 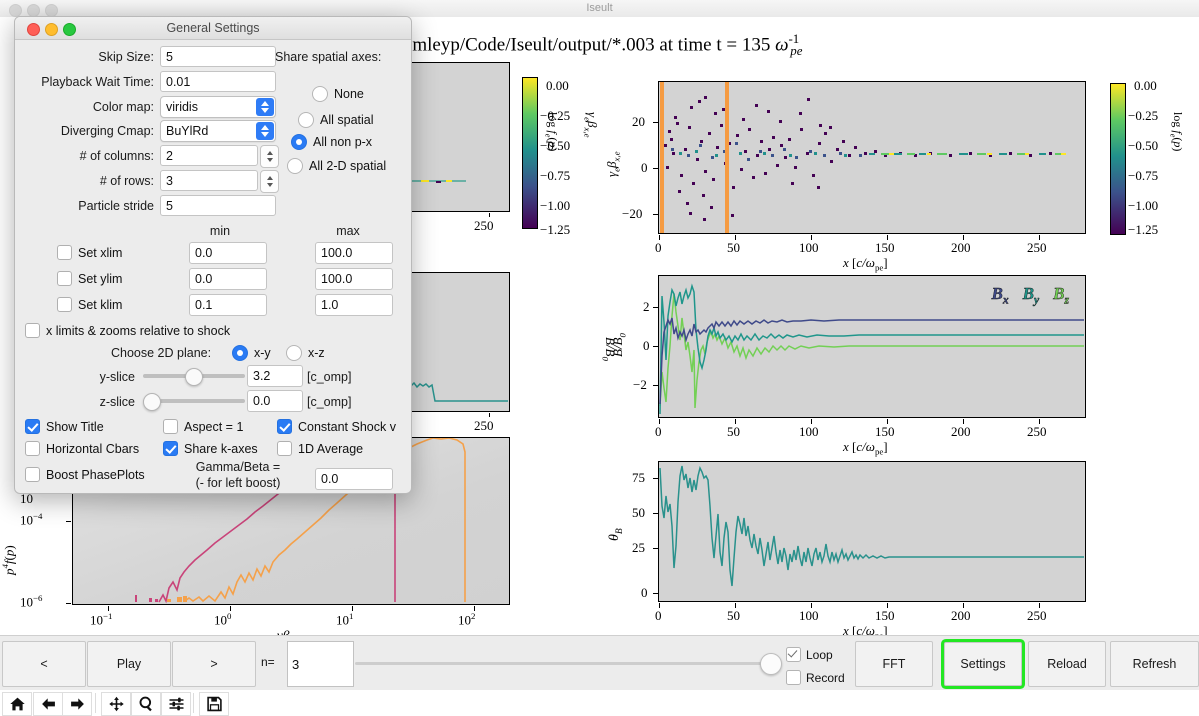 What do you see at coordinates (354, 253) in the screenshot?
I see `xlim-max-input: 100.0` at bounding box center [354, 253].